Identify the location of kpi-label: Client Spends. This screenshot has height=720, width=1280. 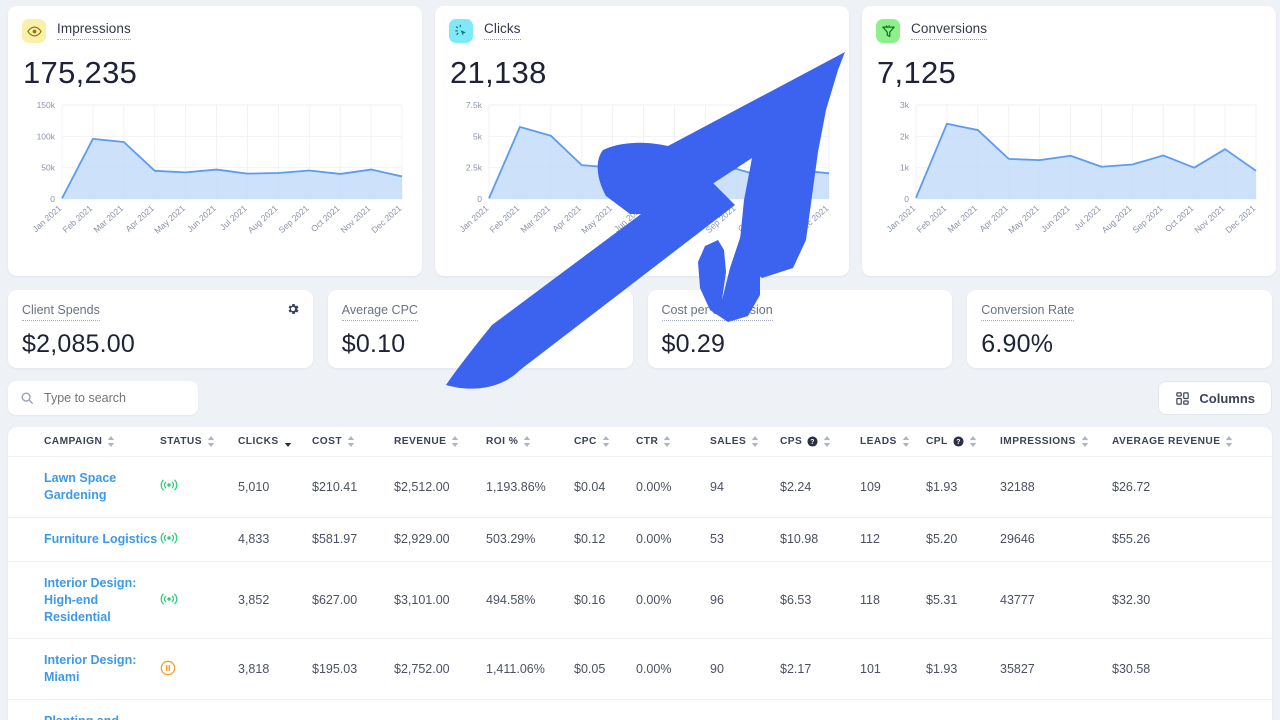
(61, 312).